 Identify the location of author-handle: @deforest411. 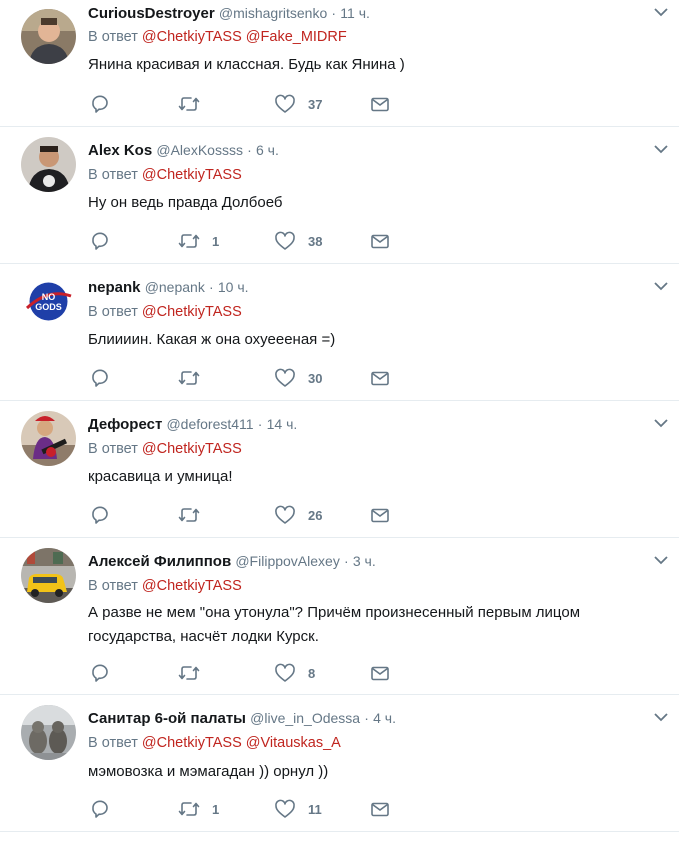
(209, 424).